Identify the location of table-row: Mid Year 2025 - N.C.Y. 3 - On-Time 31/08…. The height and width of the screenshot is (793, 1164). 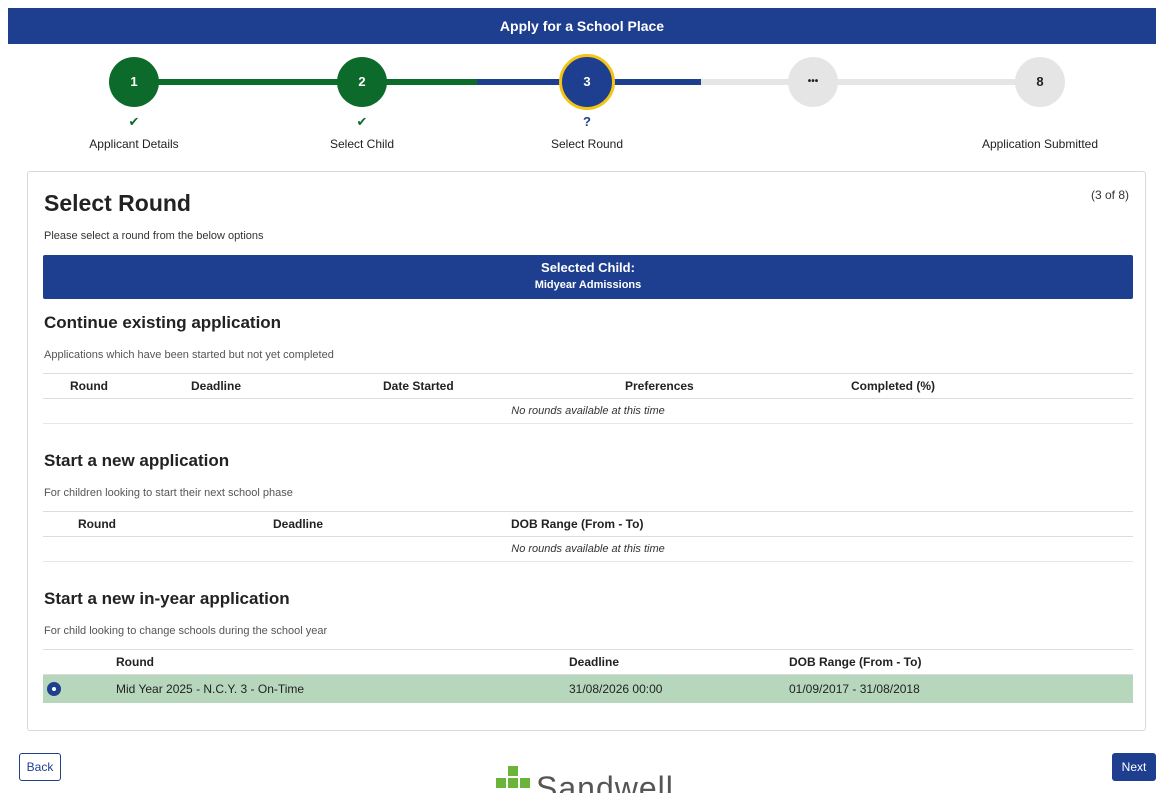
(588, 689).